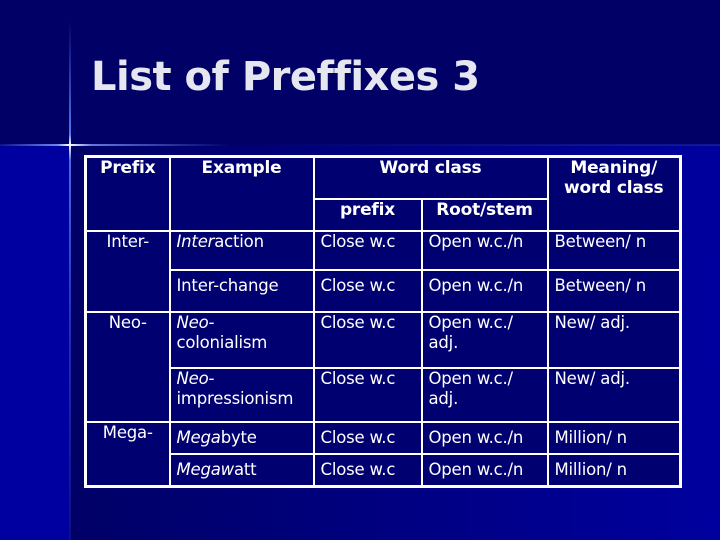 This screenshot has width=720, height=540. Describe the element at coordinates (367, 214) in the screenshot. I see `subheader-prefix: prefix` at that location.